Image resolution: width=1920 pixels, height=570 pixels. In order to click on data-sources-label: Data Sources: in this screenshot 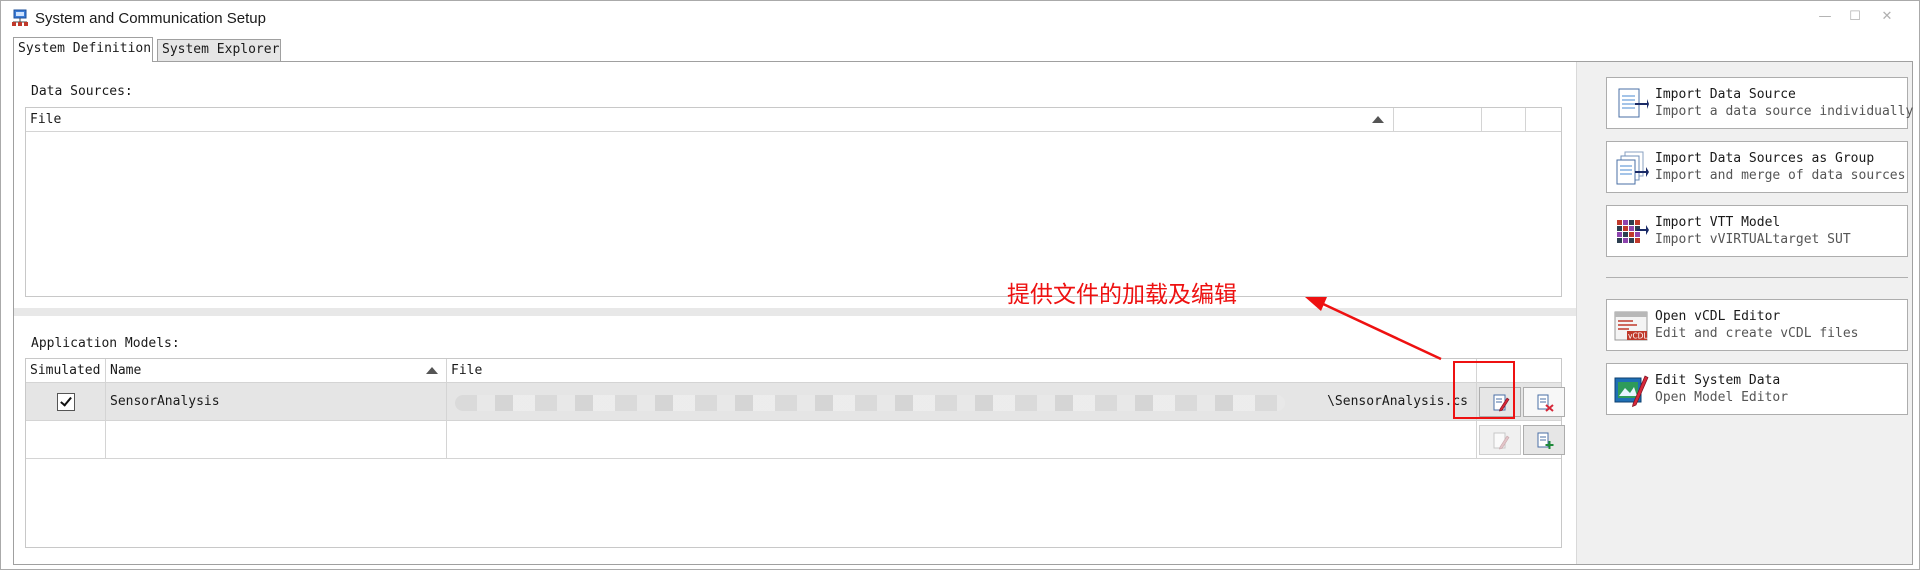, I will do `click(82, 91)`.